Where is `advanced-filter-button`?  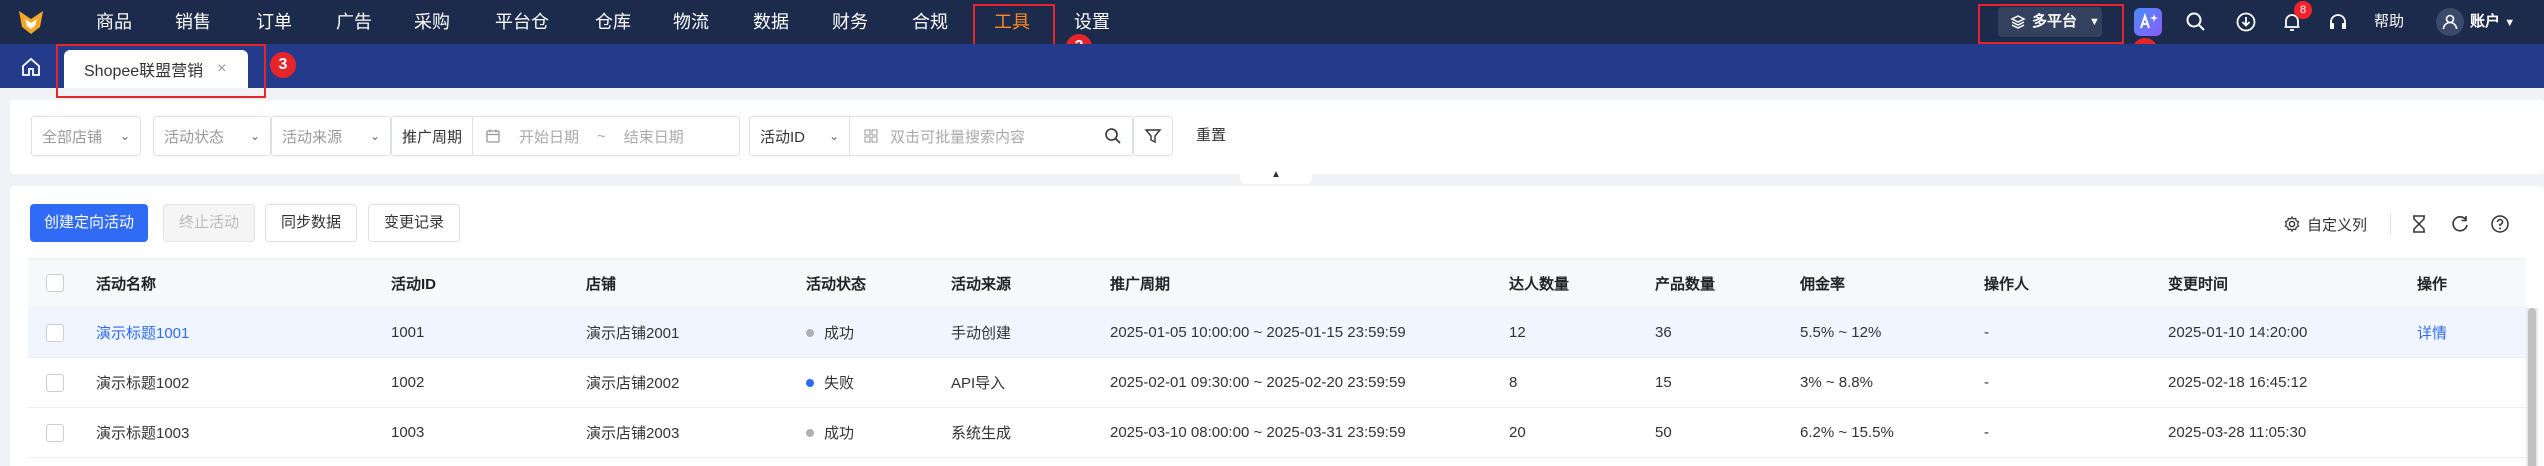 advanced-filter-button is located at coordinates (1153, 136).